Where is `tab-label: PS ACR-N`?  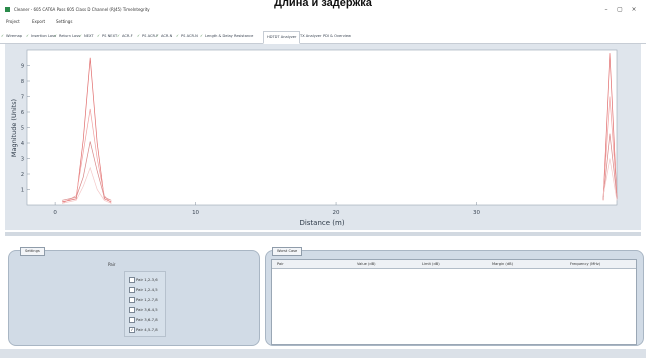
tab-label: PS ACR-N is located at coordinates (189, 36).